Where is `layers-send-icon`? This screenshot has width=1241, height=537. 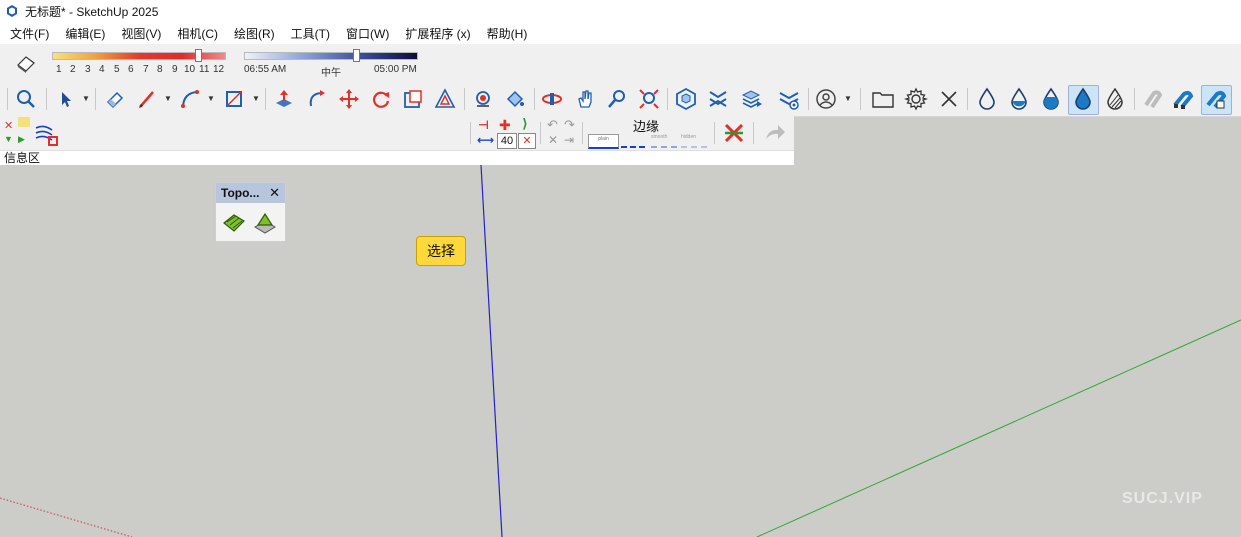
layers-send-icon is located at coordinates (752, 99).